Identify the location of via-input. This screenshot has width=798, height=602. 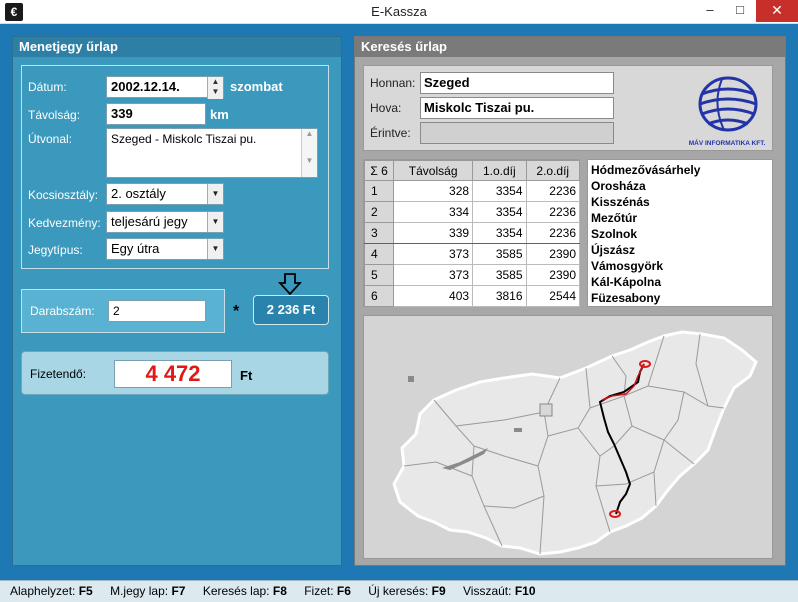
(517, 133).